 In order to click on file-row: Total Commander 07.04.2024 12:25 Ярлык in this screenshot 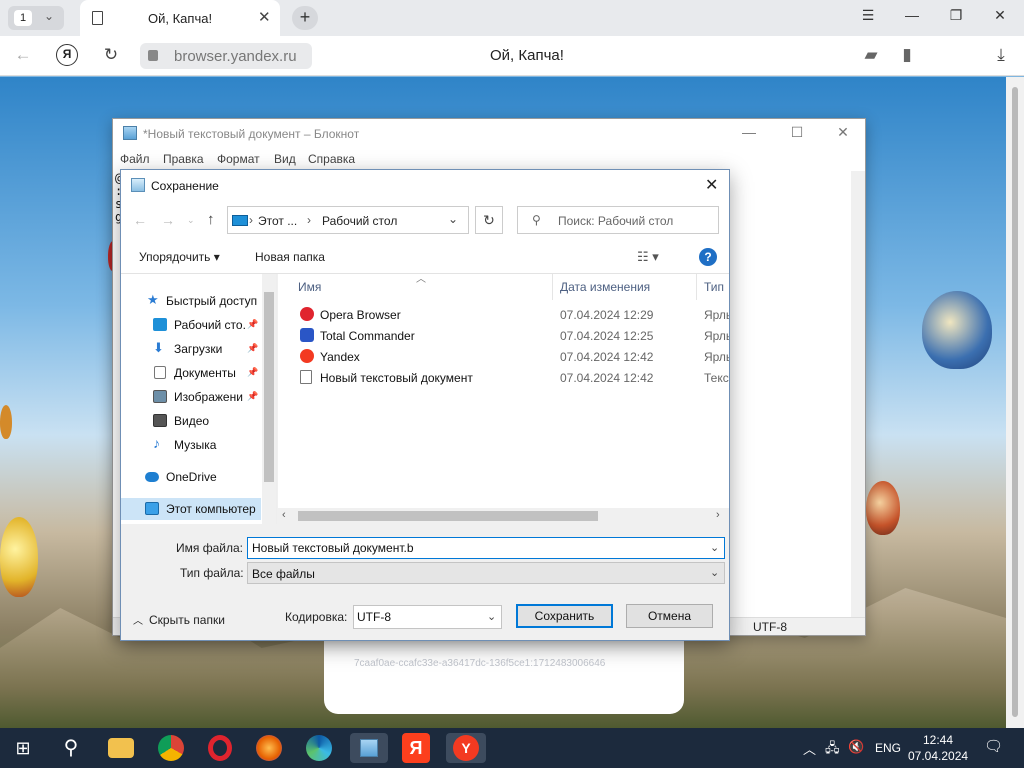, I will do `click(503, 335)`.